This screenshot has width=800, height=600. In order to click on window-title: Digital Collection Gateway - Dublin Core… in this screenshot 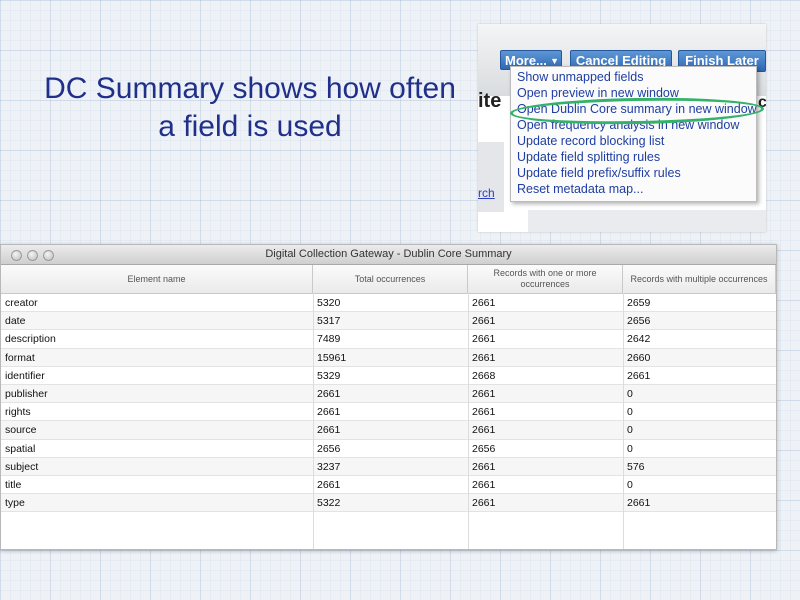, I will do `click(388, 254)`.